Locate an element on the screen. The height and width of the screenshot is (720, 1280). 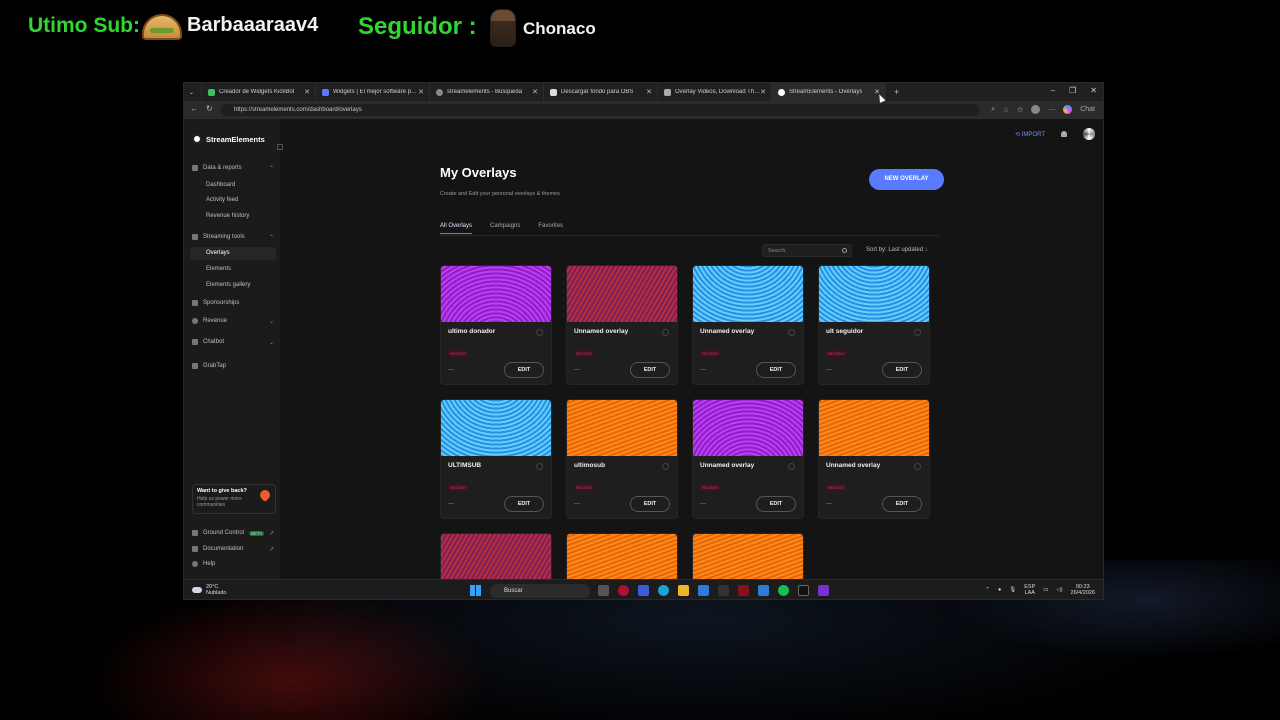
spotify-icon is located at coordinates (783, 590).